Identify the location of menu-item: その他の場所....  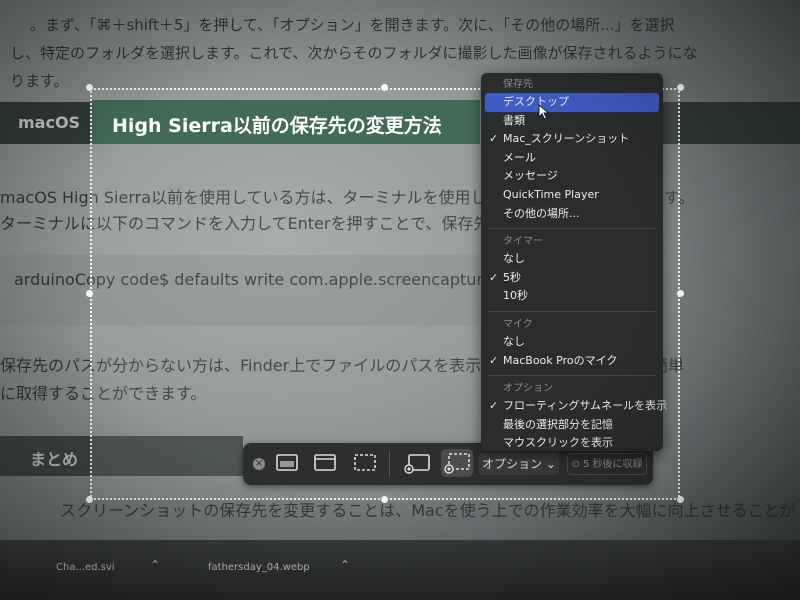
(572, 214).